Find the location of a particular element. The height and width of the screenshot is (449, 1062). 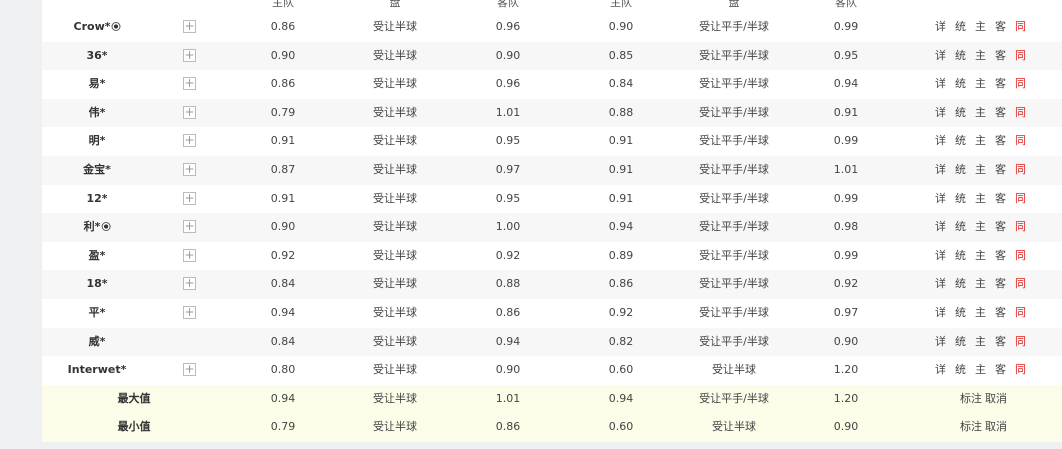

away-odds-live: 0.94 is located at coordinates (846, 84).